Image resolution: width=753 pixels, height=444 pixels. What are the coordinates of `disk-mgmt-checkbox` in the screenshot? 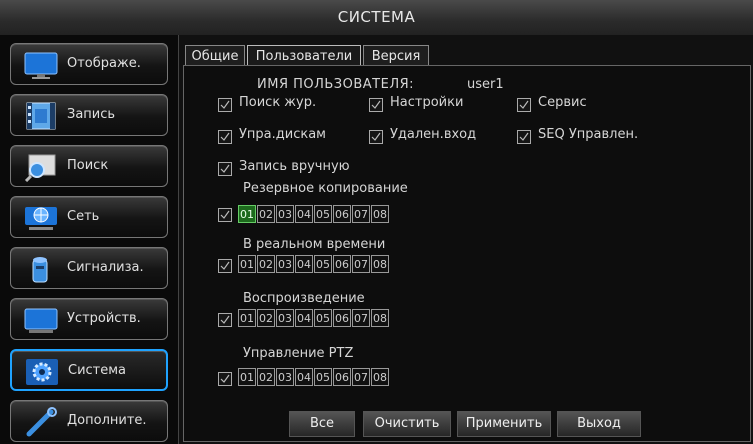 It's located at (225, 137).